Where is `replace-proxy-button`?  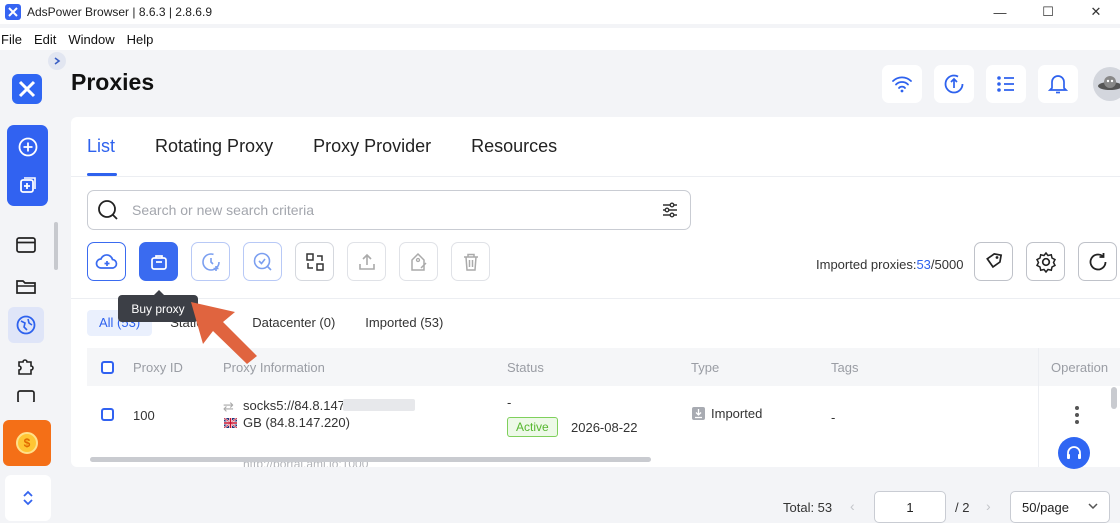 replace-proxy-button is located at coordinates (314, 261).